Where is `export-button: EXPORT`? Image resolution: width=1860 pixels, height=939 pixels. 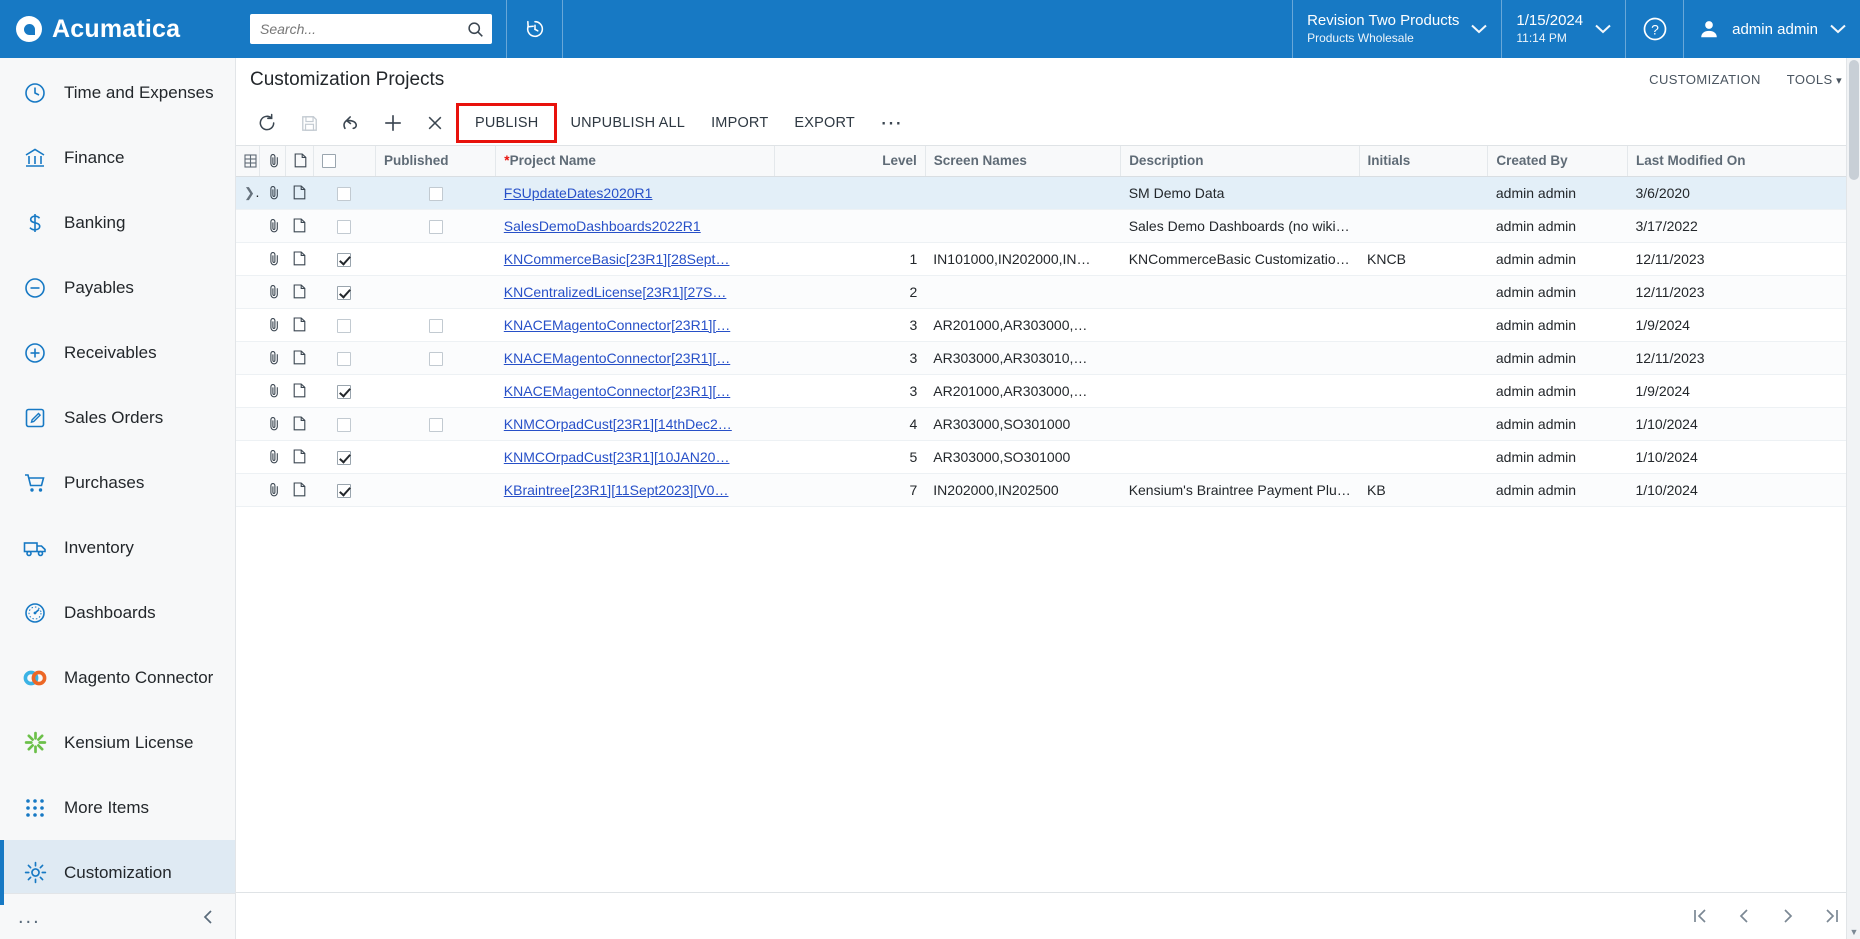
export-button: EXPORT is located at coordinates (824, 123).